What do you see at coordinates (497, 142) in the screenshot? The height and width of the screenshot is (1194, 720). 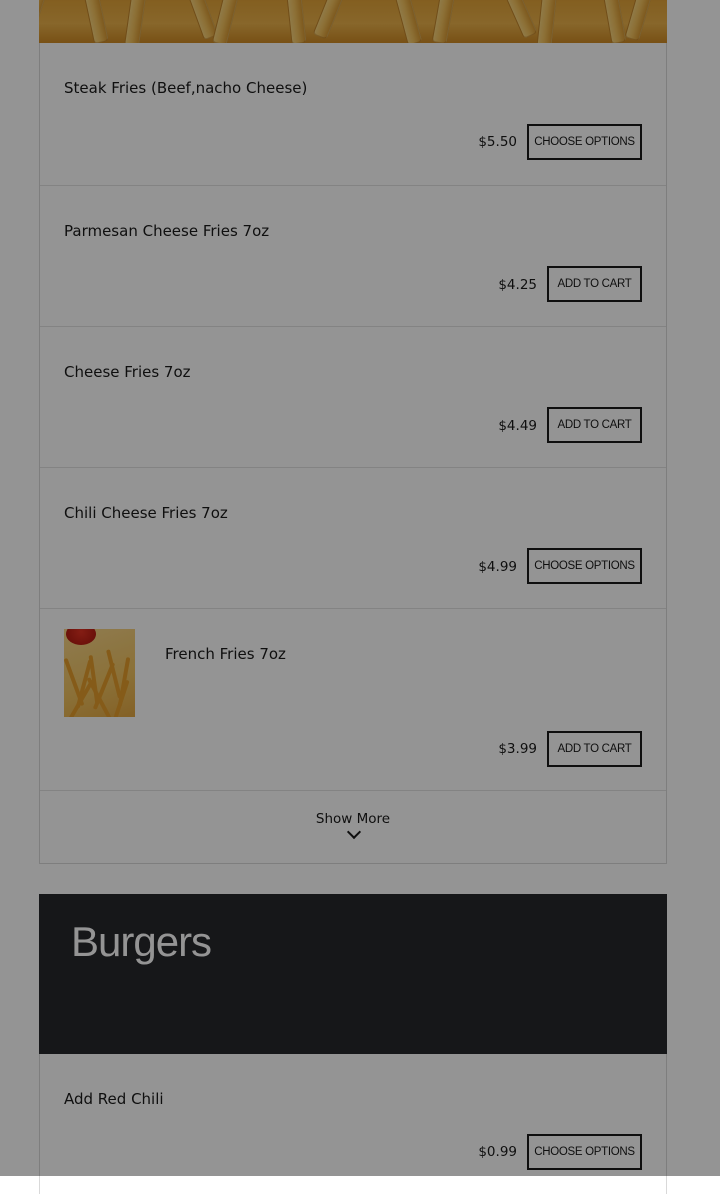 I see `item-price: $5.50` at bounding box center [497, 142].